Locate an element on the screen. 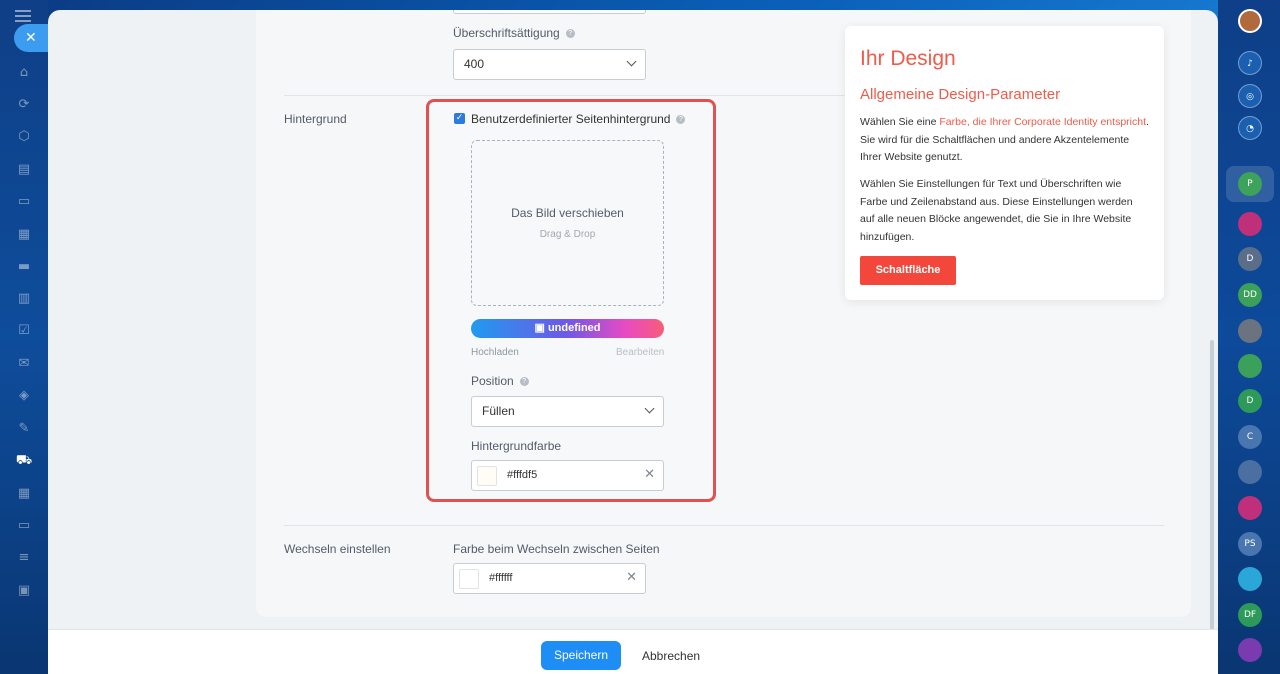 The height and width of the screenshot is (674, 1280). chat-icon: ▭ is located at coordinates (24, 202).